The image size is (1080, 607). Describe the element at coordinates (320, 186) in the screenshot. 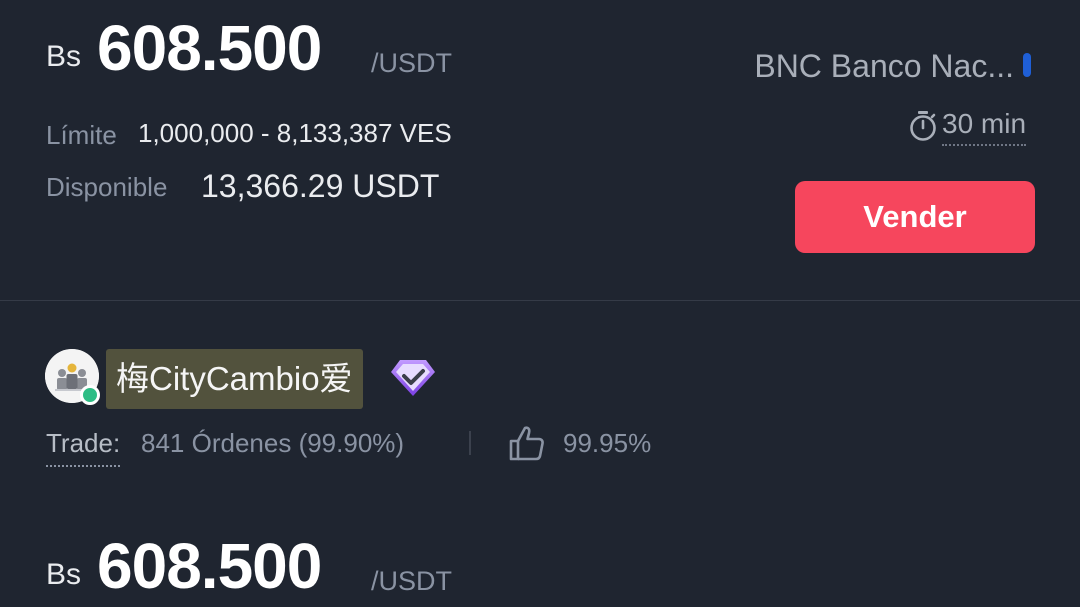

I see `available-value: 13,366.29 USDT` at that location.